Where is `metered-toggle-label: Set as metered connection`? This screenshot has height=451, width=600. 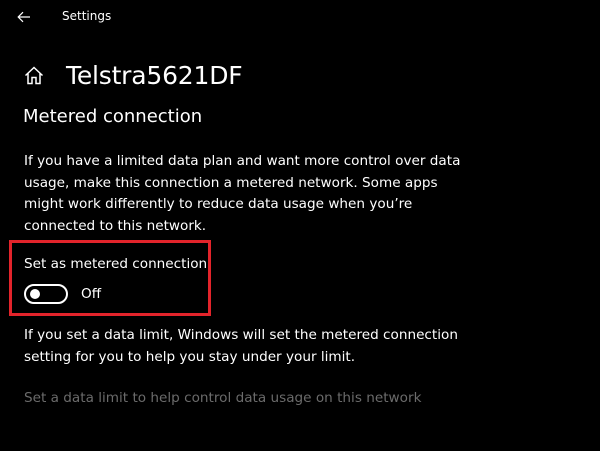
metered-toggle-label: Set as metered connection is located at coordinates (116, 264).